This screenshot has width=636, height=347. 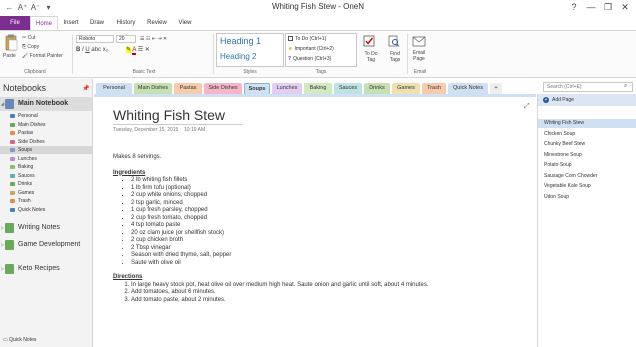 What do you see at coordinates (608, 7) in the screenshot?
I see `restore-button: ❐` at bounding box center [608, 7].